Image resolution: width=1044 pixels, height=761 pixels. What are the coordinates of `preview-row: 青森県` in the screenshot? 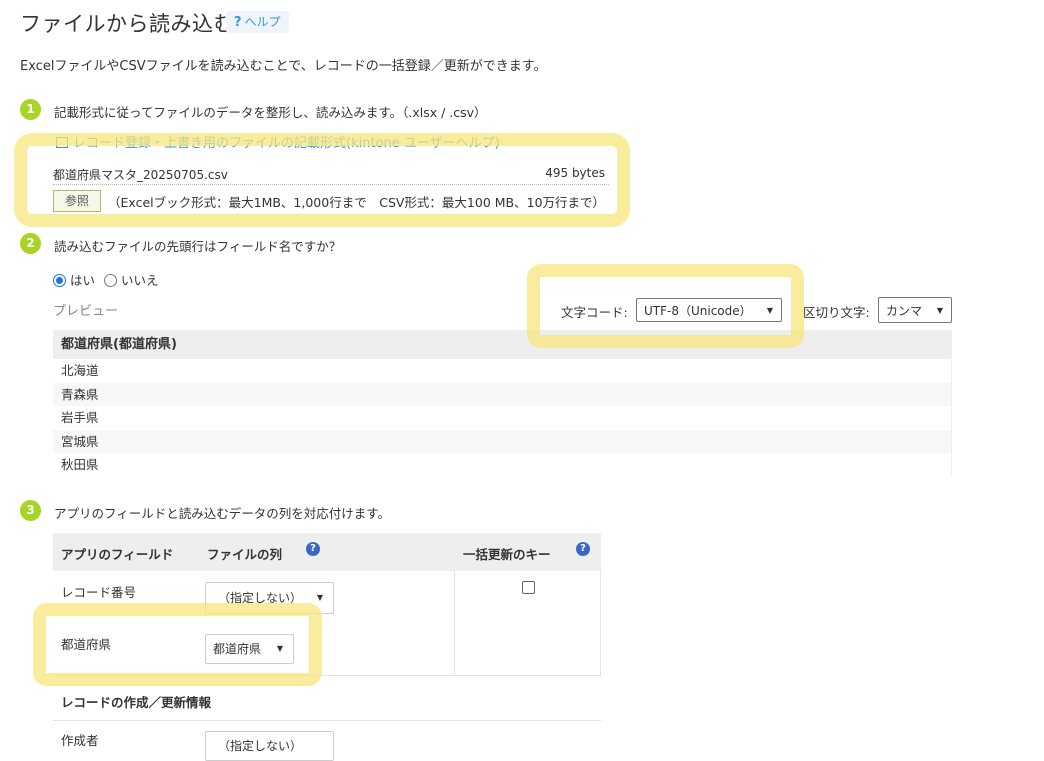 It's located at (502, 394).